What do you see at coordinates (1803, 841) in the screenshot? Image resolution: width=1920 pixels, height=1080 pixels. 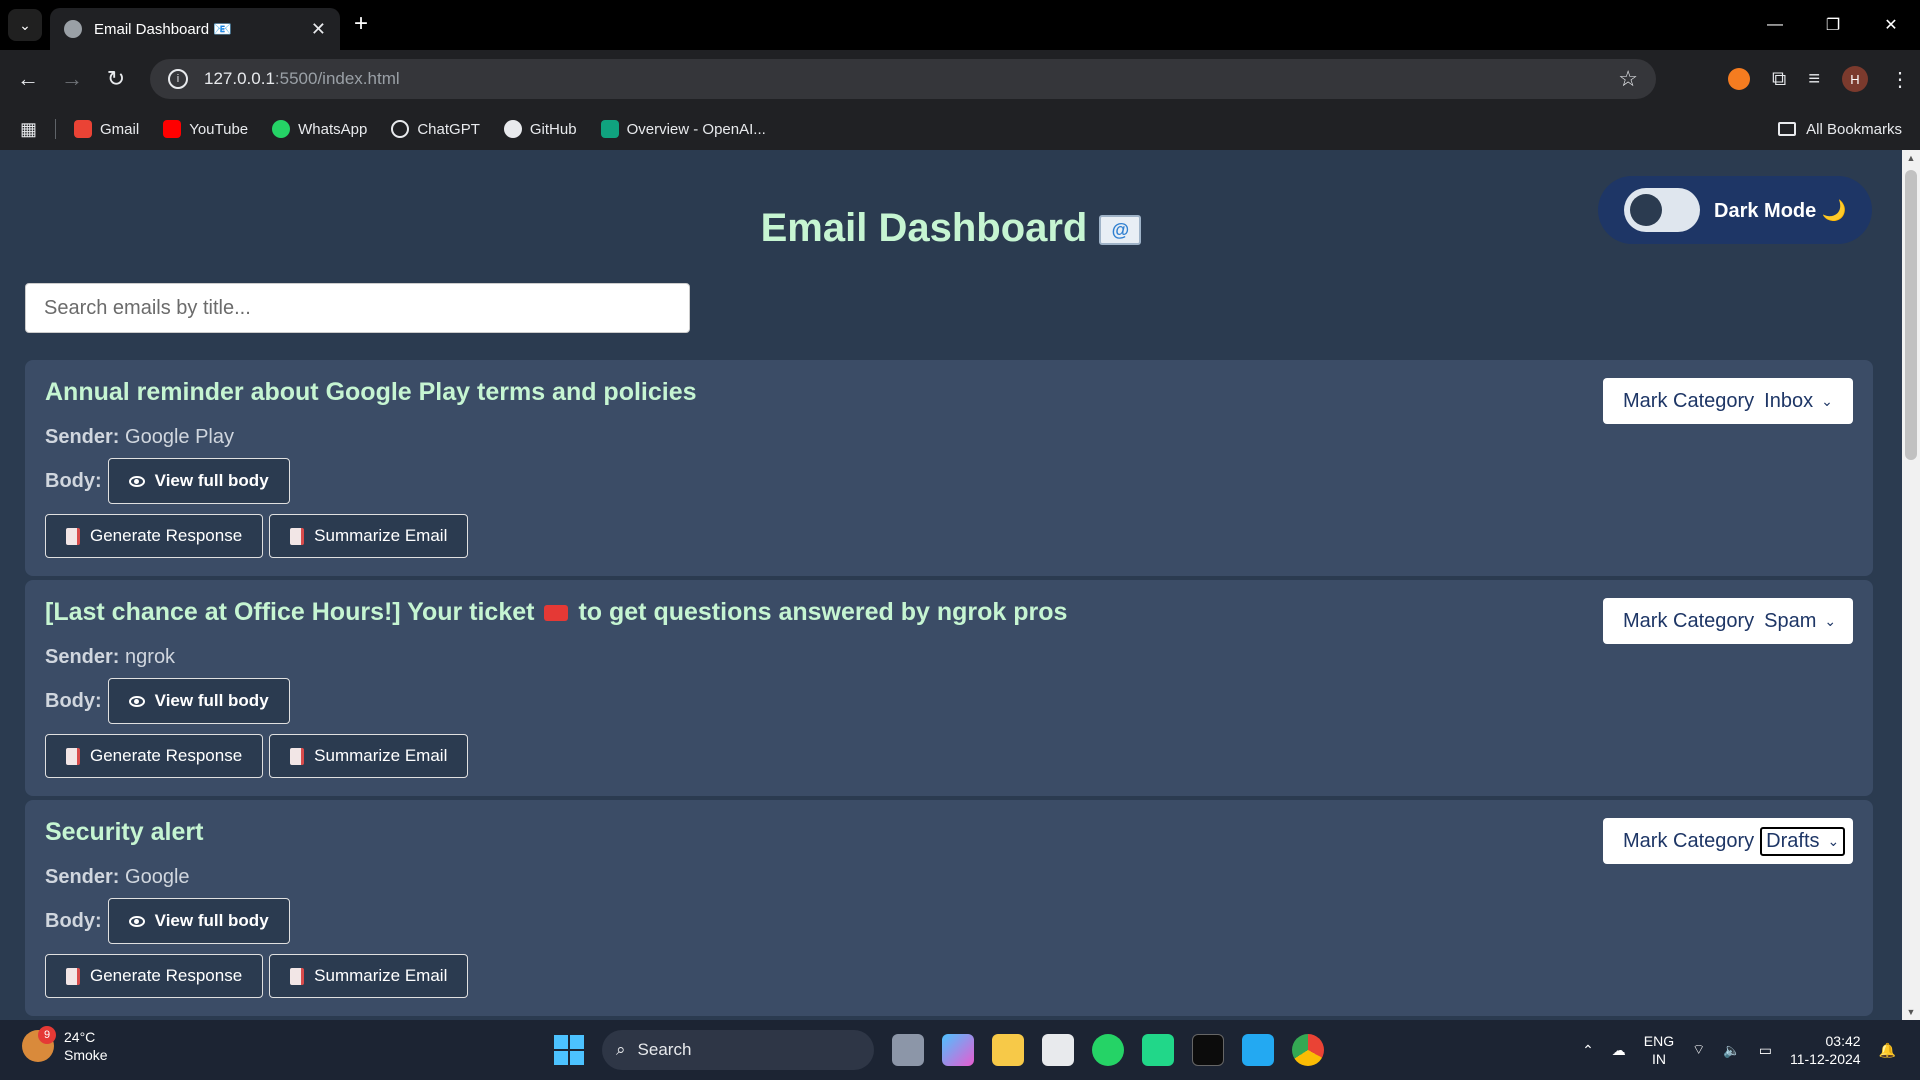 I see `category-select: Drafts ⌄` at bounding box center [1803, 841].